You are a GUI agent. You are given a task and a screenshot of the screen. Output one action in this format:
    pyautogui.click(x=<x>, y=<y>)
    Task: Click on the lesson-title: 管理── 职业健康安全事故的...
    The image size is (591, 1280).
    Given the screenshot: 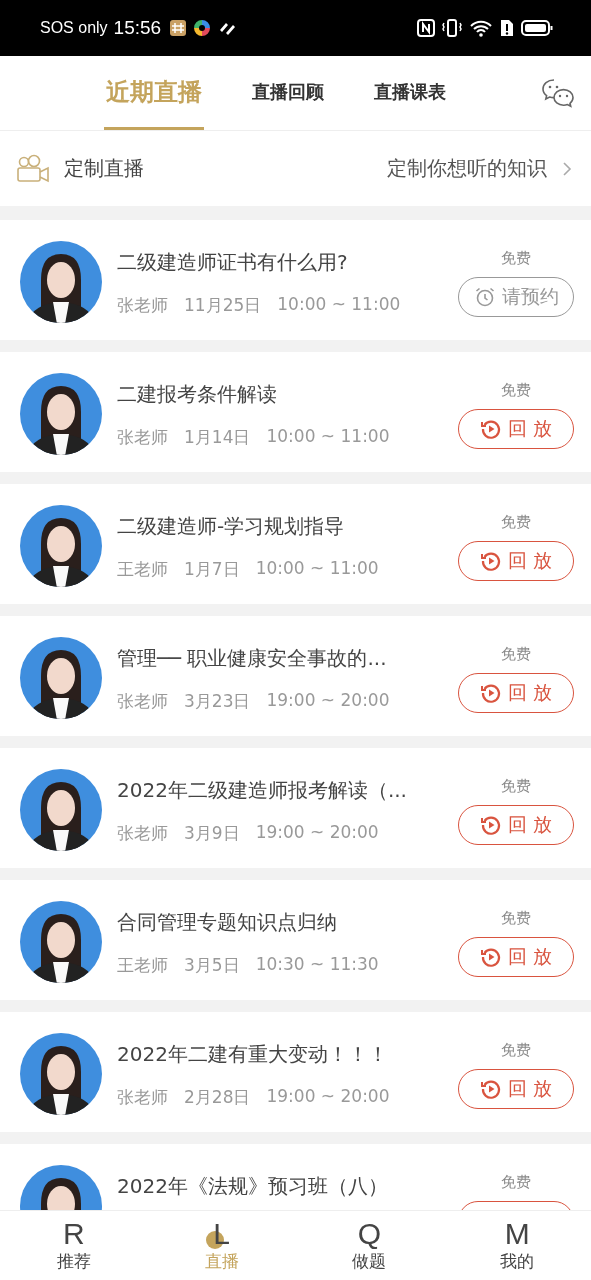 What is the action you would take?
    pyautogui.click(x=252, y=658)
    